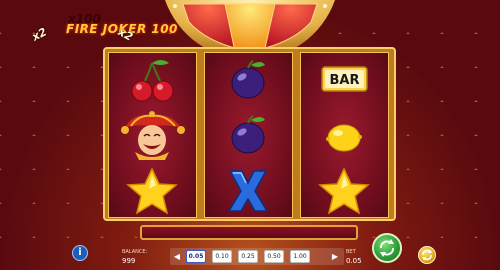  I want to click on reel-cell: BAR, so click(344, 80).